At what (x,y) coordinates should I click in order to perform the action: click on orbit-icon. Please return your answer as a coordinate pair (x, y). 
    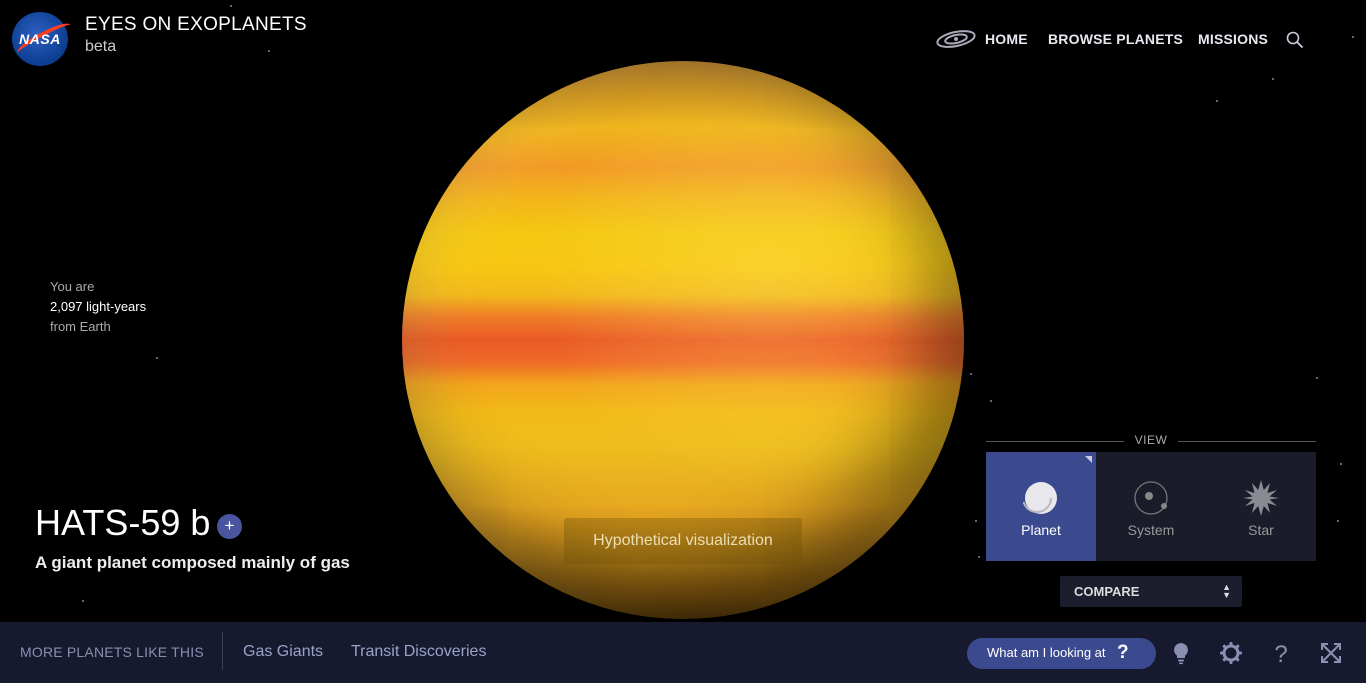
    Looking at the image, I should click on (1151, 498).